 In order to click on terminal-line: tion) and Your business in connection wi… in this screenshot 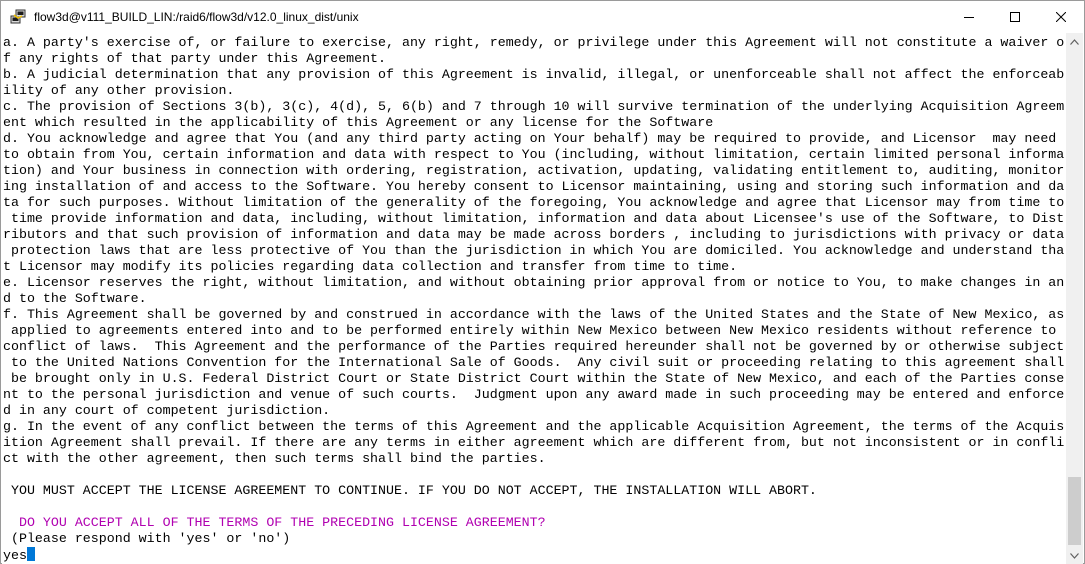, I will do `click(534, 170)`.